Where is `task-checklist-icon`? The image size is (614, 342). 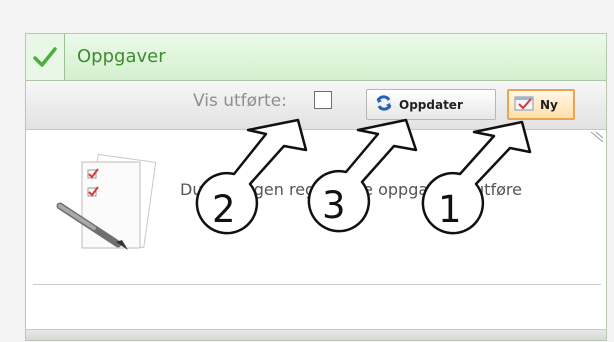
task-checklist-icon is located at coordinates (109, 204).